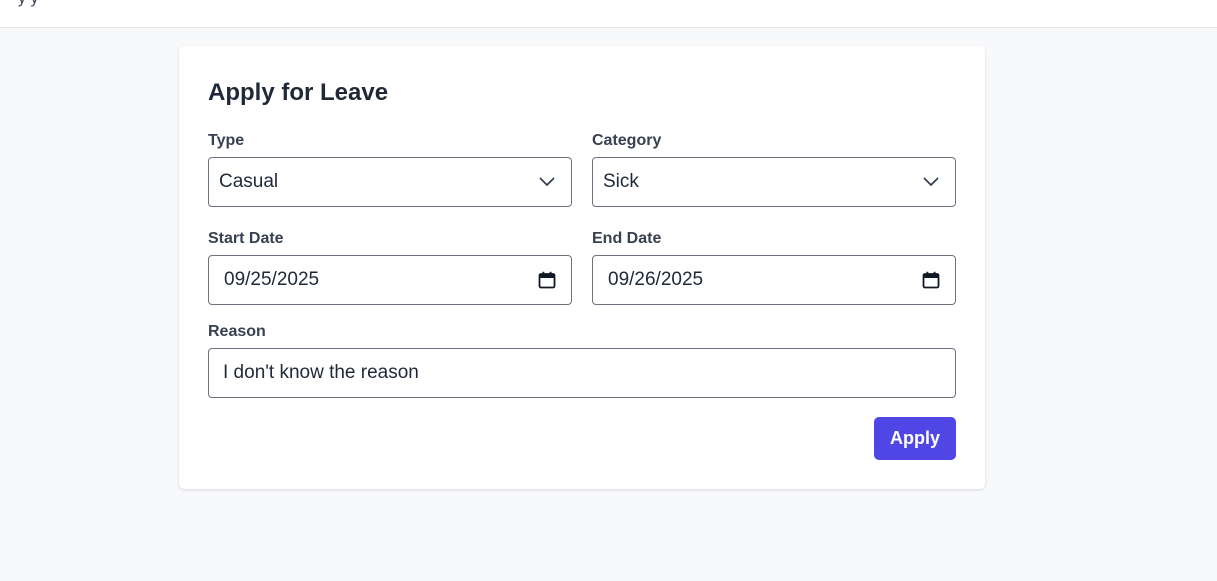 This screenshot has height=581, width=1217. I want to click on end-date-label: End Date, so click(627, 238).